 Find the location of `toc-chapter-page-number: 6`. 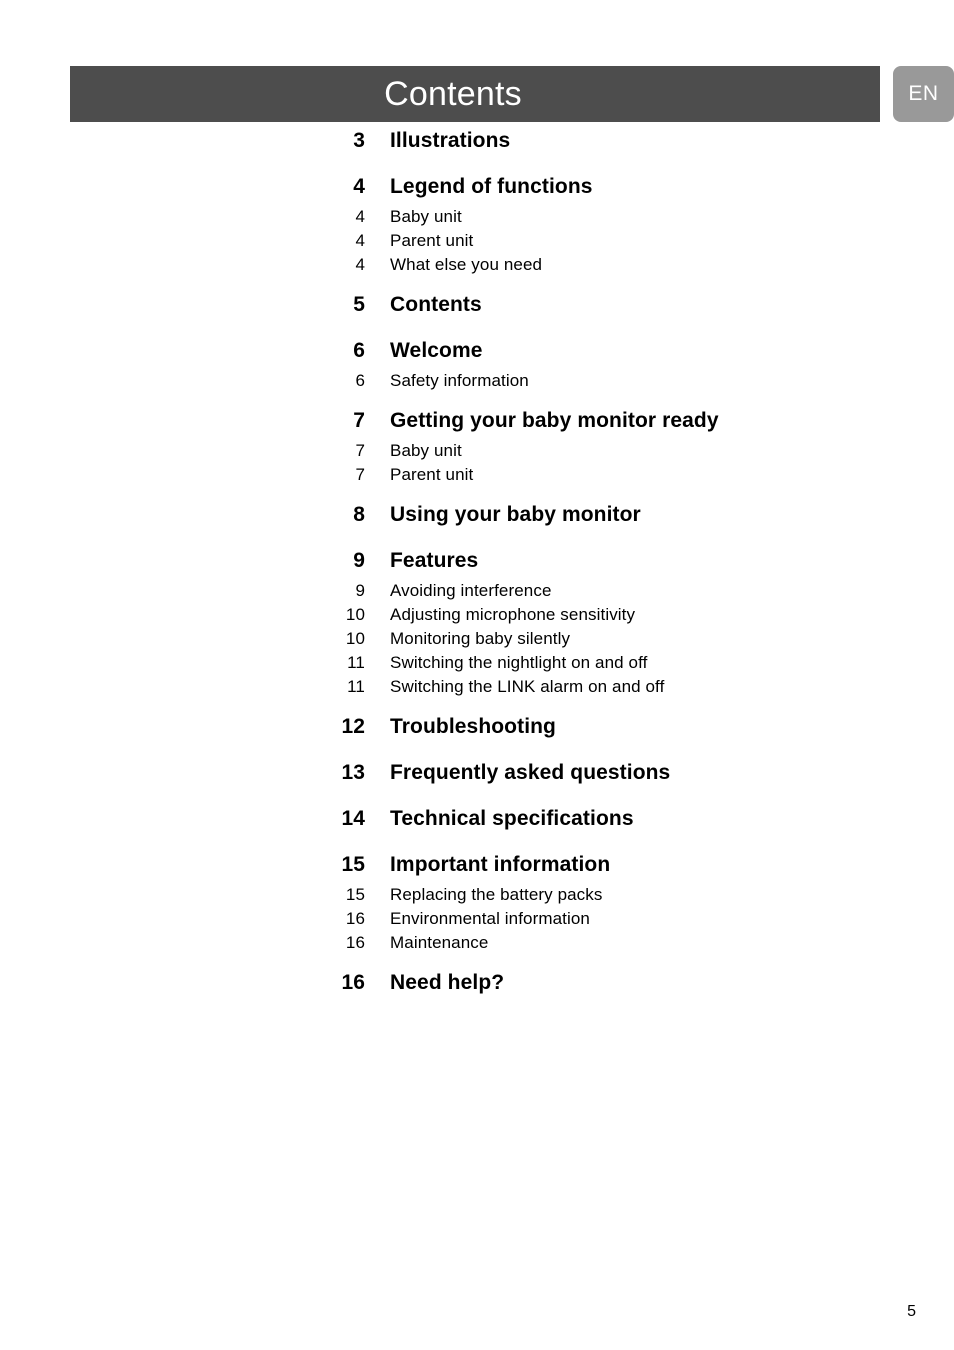

toc-chapter-page-number: 6 is located at coordinates (359, 350).